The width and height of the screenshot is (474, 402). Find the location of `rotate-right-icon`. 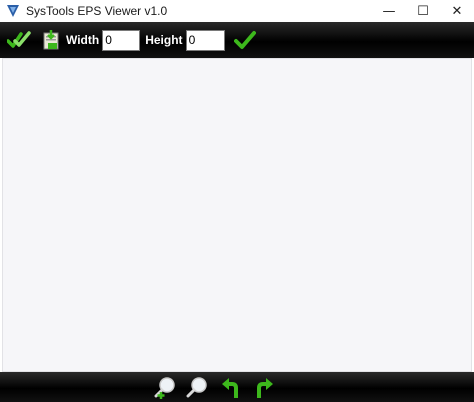

rotate-right-icon is located at coordinates (264, 388).